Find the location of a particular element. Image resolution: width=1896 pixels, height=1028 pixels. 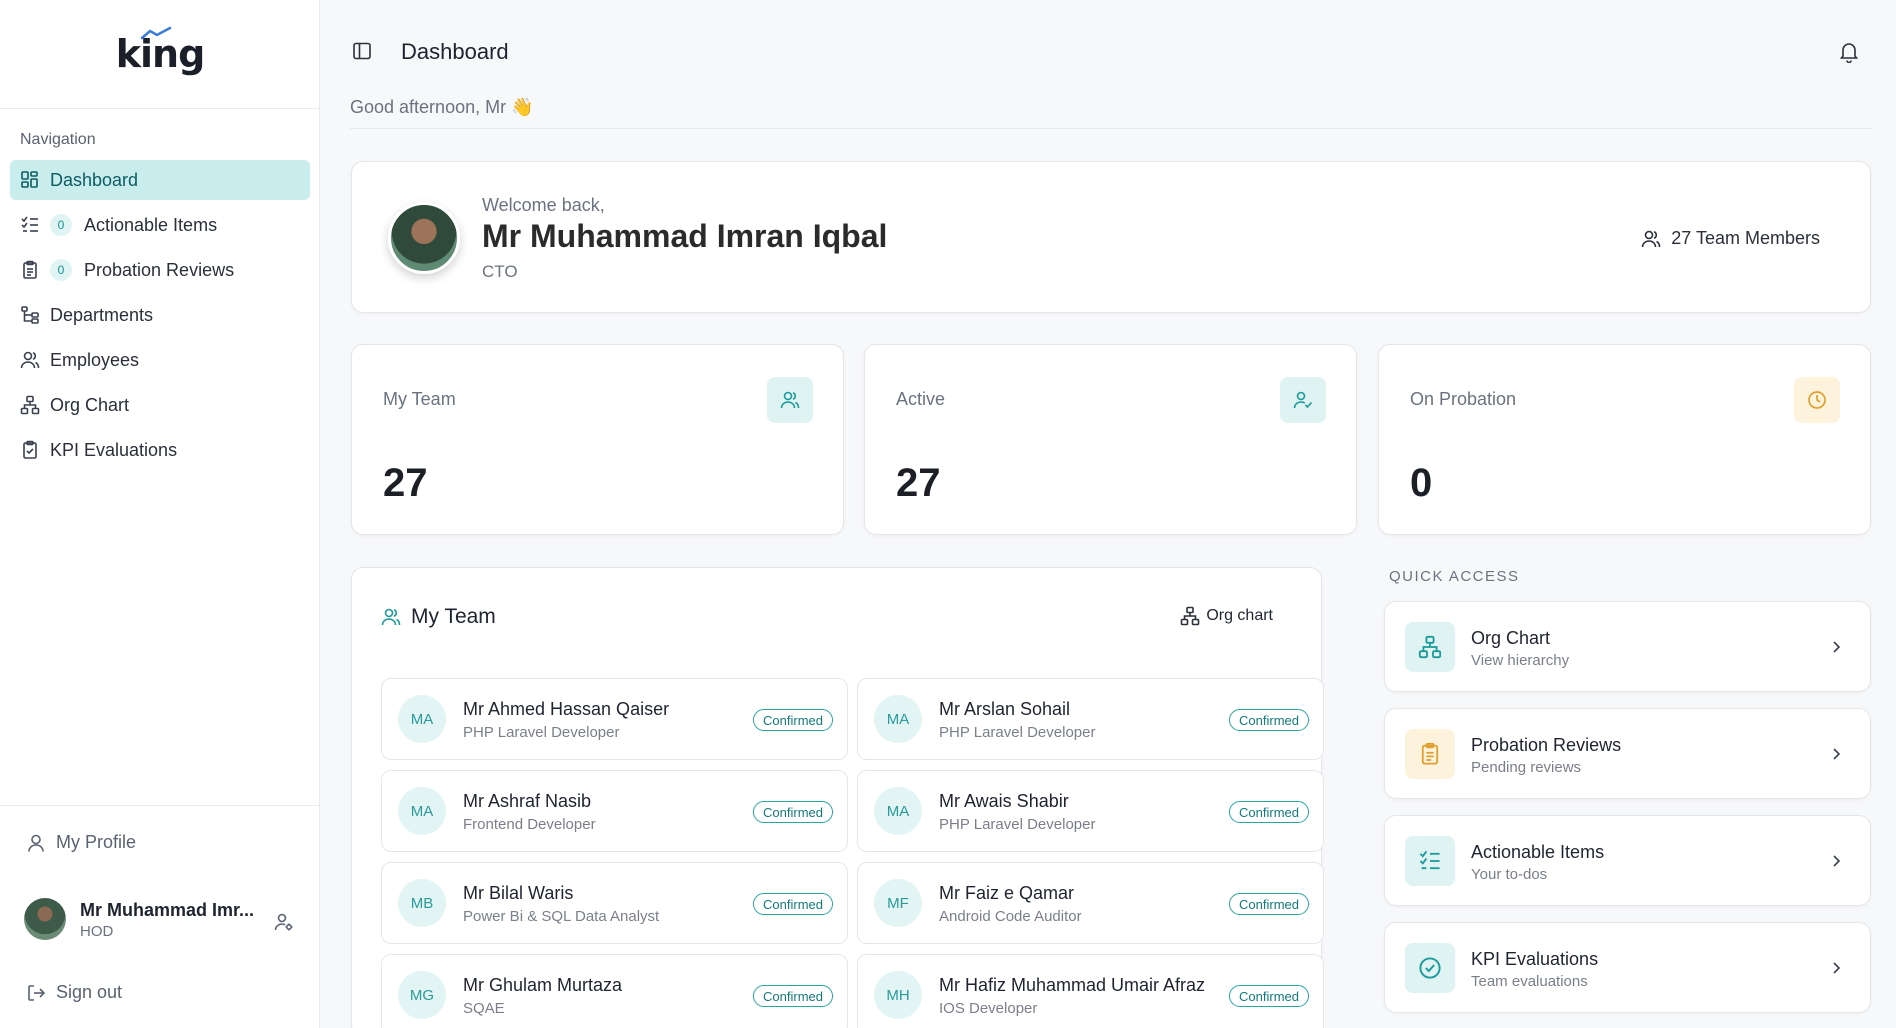

member-name: Mr Ghulam Murtaza is located at coordinates (543, 985).